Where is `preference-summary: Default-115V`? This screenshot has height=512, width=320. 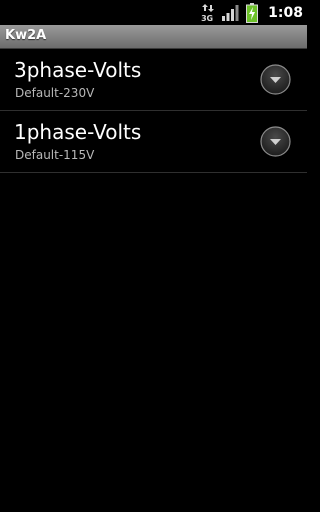
preference-summary: Default-115V is located at coordinates (55, 155).